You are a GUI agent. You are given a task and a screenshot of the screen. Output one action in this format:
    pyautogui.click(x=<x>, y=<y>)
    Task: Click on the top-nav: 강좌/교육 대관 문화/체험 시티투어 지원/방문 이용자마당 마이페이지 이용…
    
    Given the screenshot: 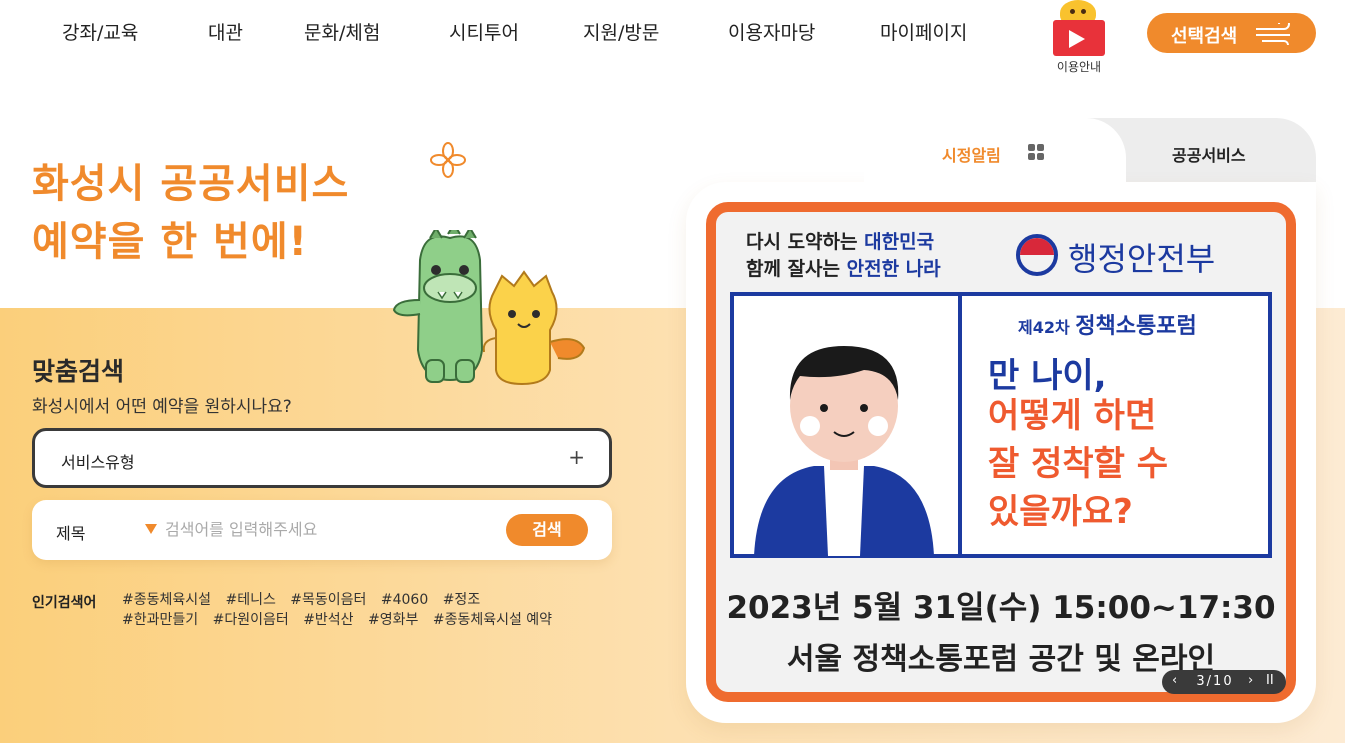 What is the action you would take?
    pyautogui.click(x=672, y=37)
    